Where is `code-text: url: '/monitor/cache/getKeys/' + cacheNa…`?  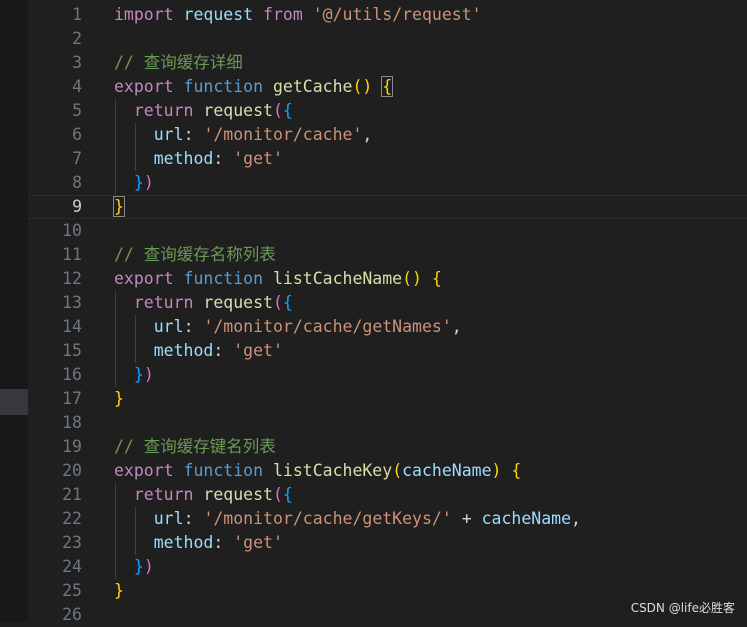
code-text: url: '/monitor/cache/getKeys/' + cacheNa… is located at coordinates (347, 519).